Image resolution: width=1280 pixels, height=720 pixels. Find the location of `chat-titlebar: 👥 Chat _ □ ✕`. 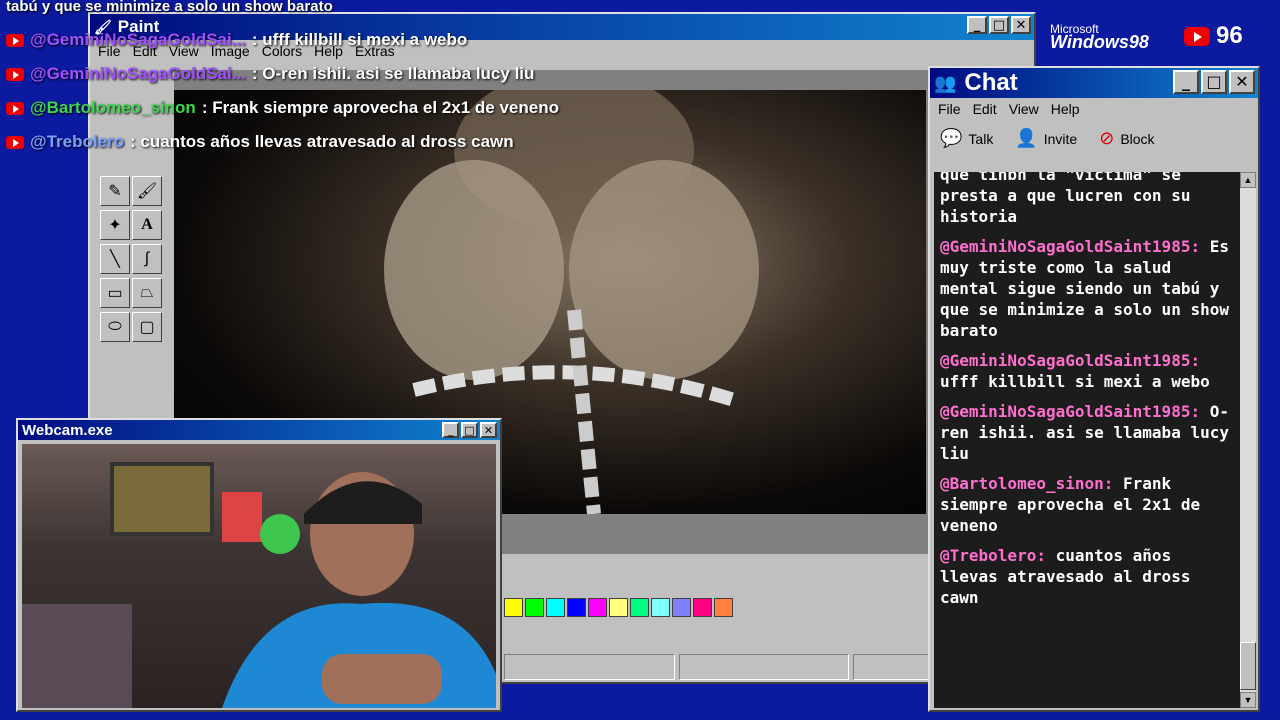

chat-titlebar: 👥 Chat _ □ ✕ is located at coordinates (1094, 83).